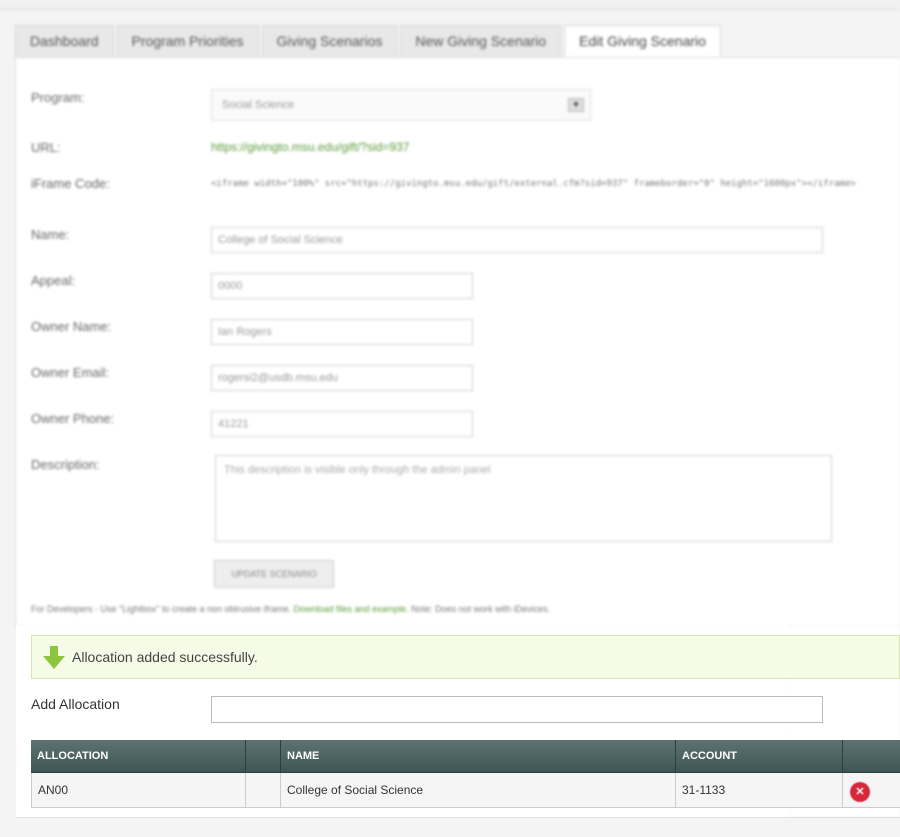 Image resolution: width=900 pixels, height=837 pixels. What do you see at coordinates (465, 657) in the screenshot?
I see `success-alert: Allocation added successfully.` at bounding box center [465, 657].